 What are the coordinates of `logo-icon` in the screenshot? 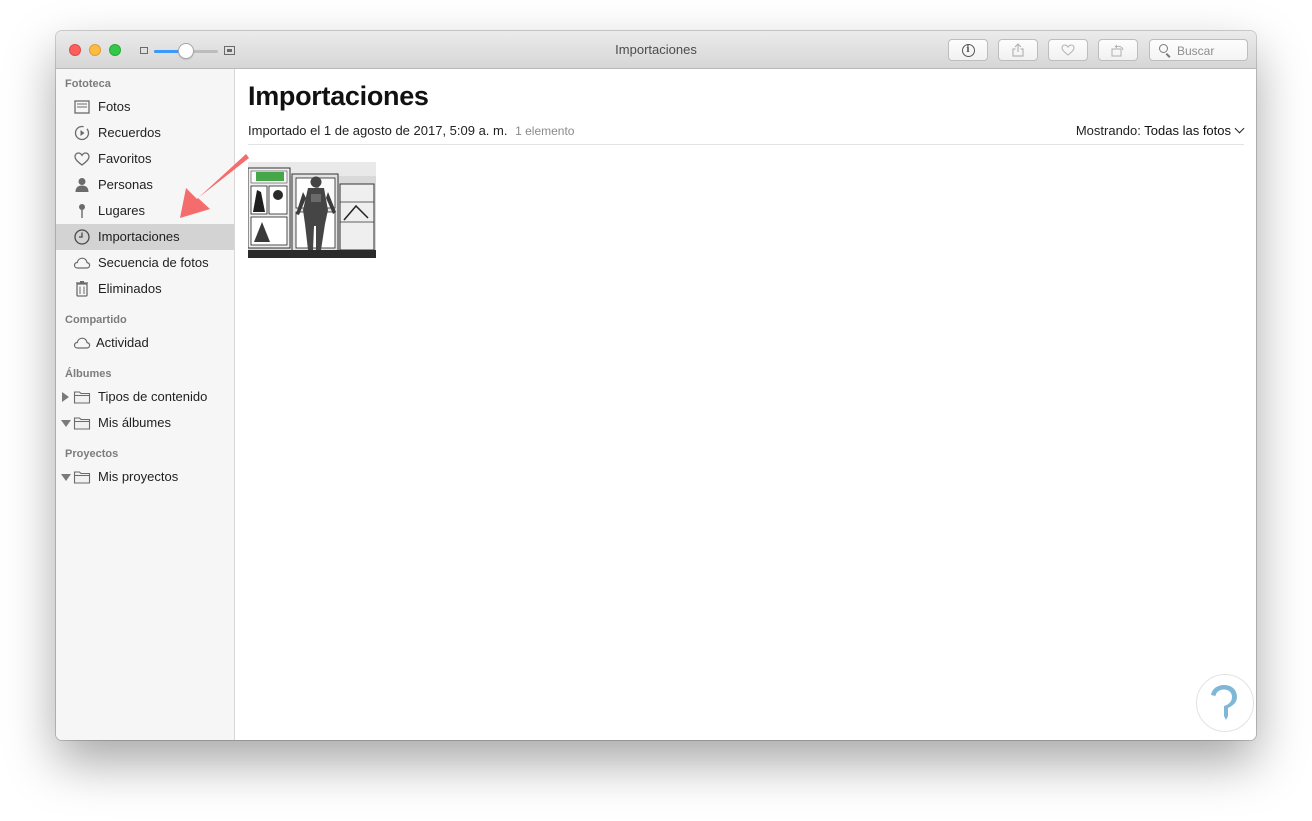 It's located at (1224, 702).